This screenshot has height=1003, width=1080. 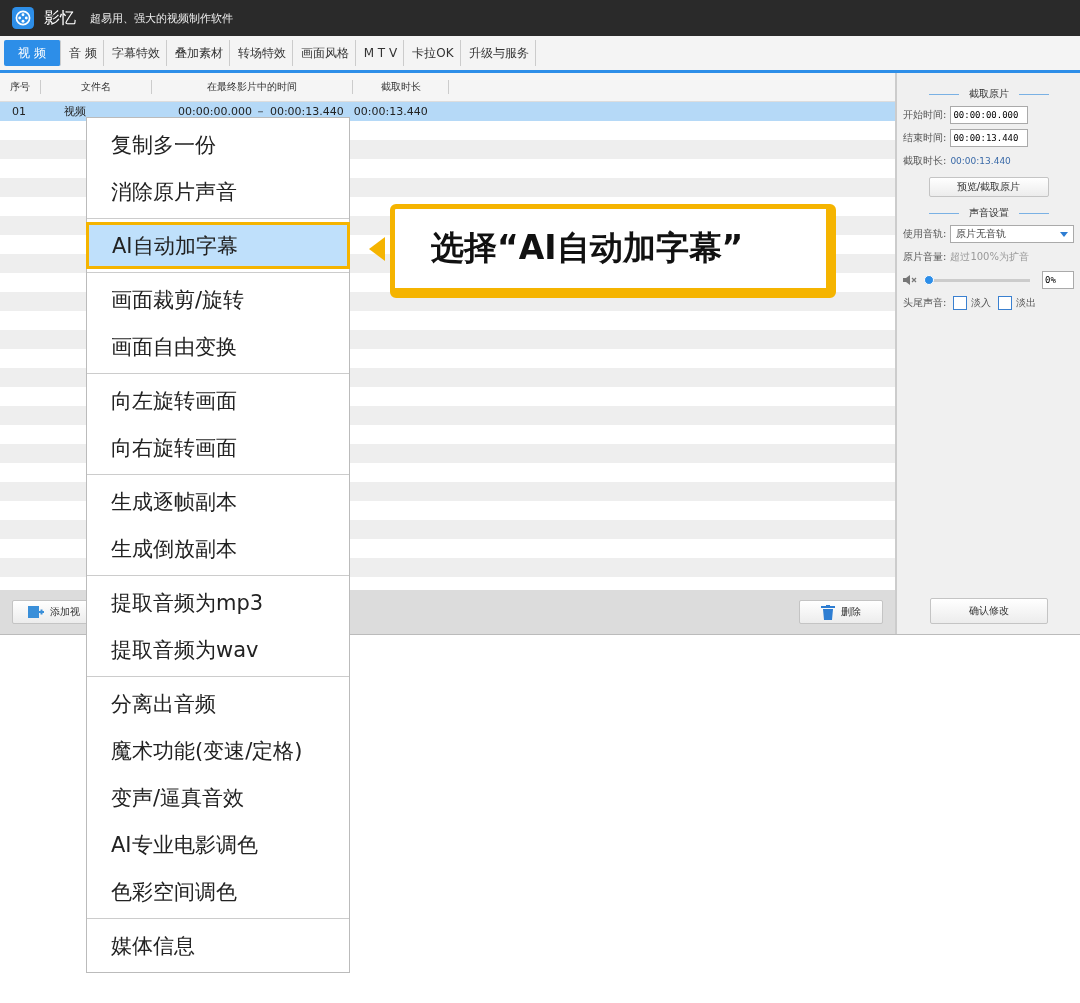 What do you see at coordinates (218, 447) in the screenshot?
I see `menu-item: 向右旋转画面` at bounding box center [218, 447].